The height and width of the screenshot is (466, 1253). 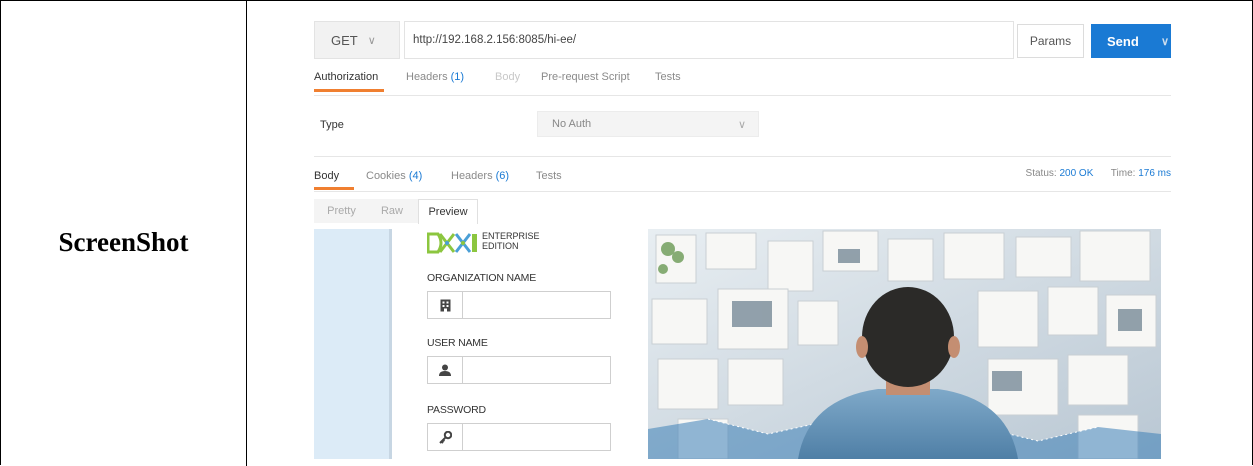 What do you see at coordinates (572, 124) in the screenshot?
I see `auth-type-value: No Auth` at bounding box center [572, 124].